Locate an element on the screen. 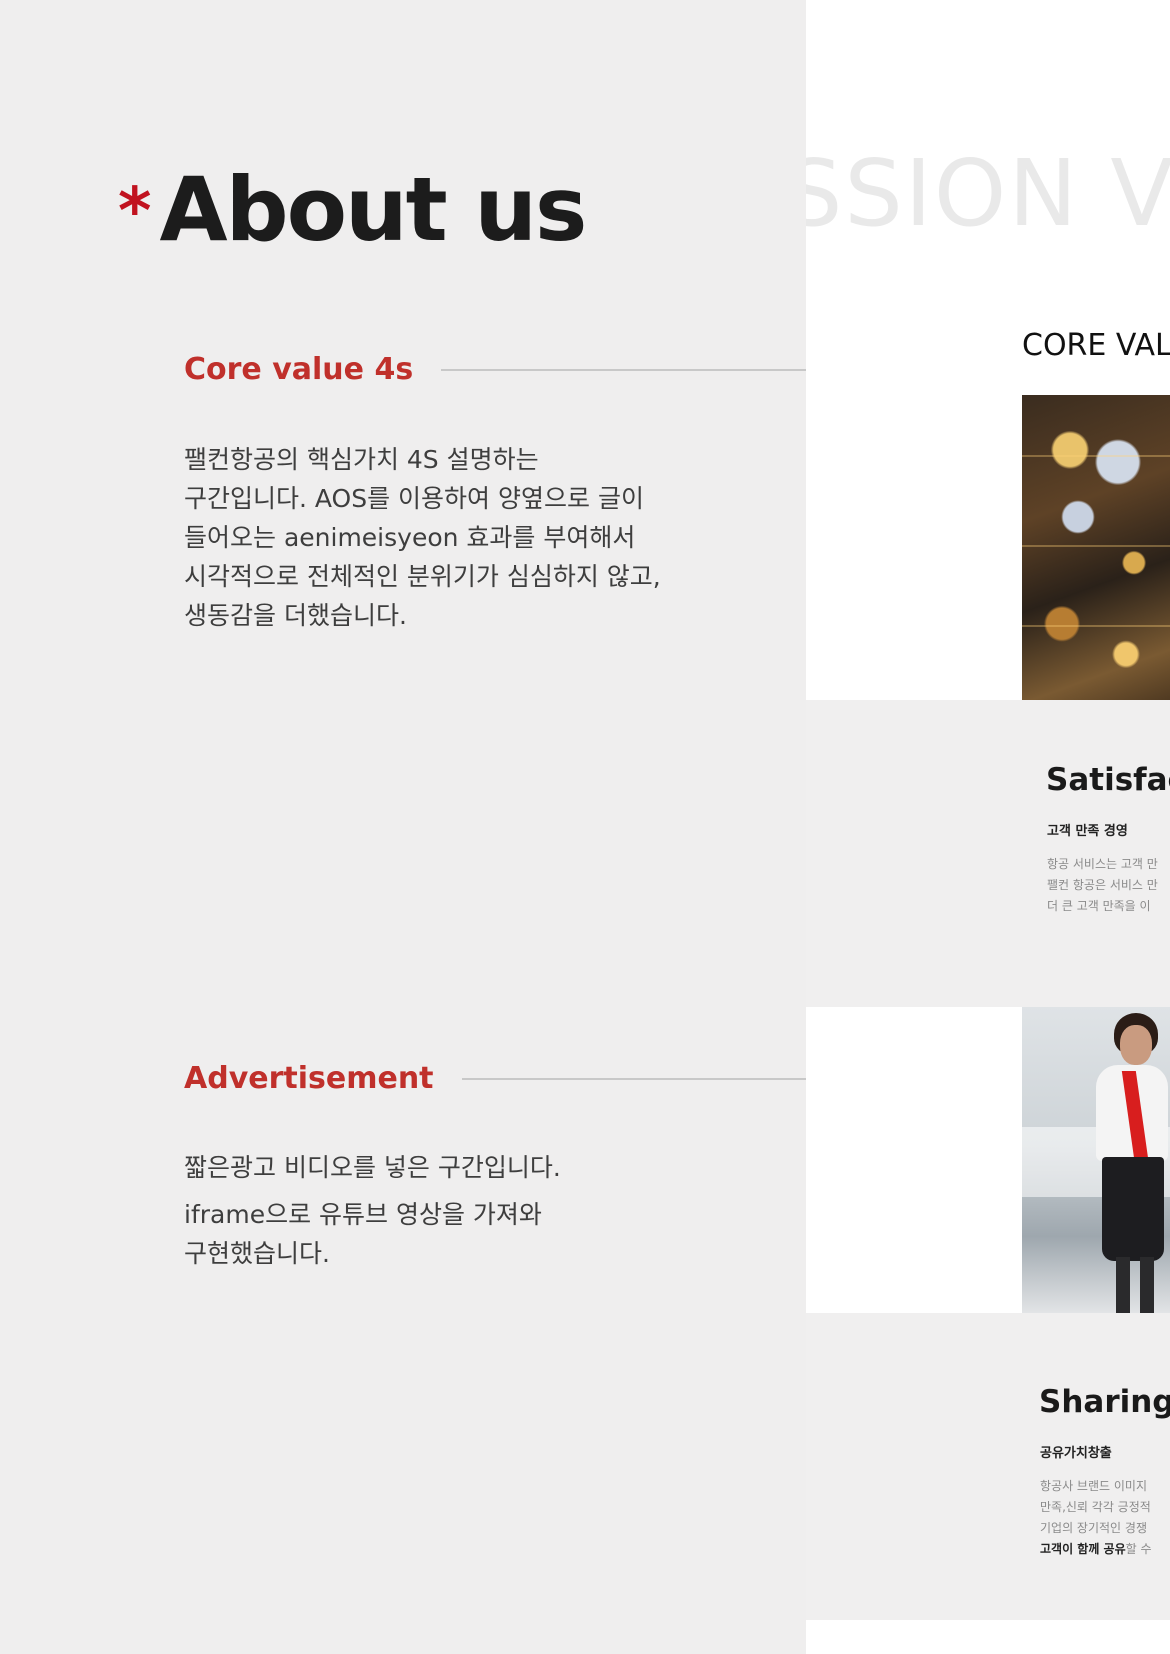 The image size is (1170, 1654). preview-core-heading: CORE VALU is located at coordinates (1096, 345).